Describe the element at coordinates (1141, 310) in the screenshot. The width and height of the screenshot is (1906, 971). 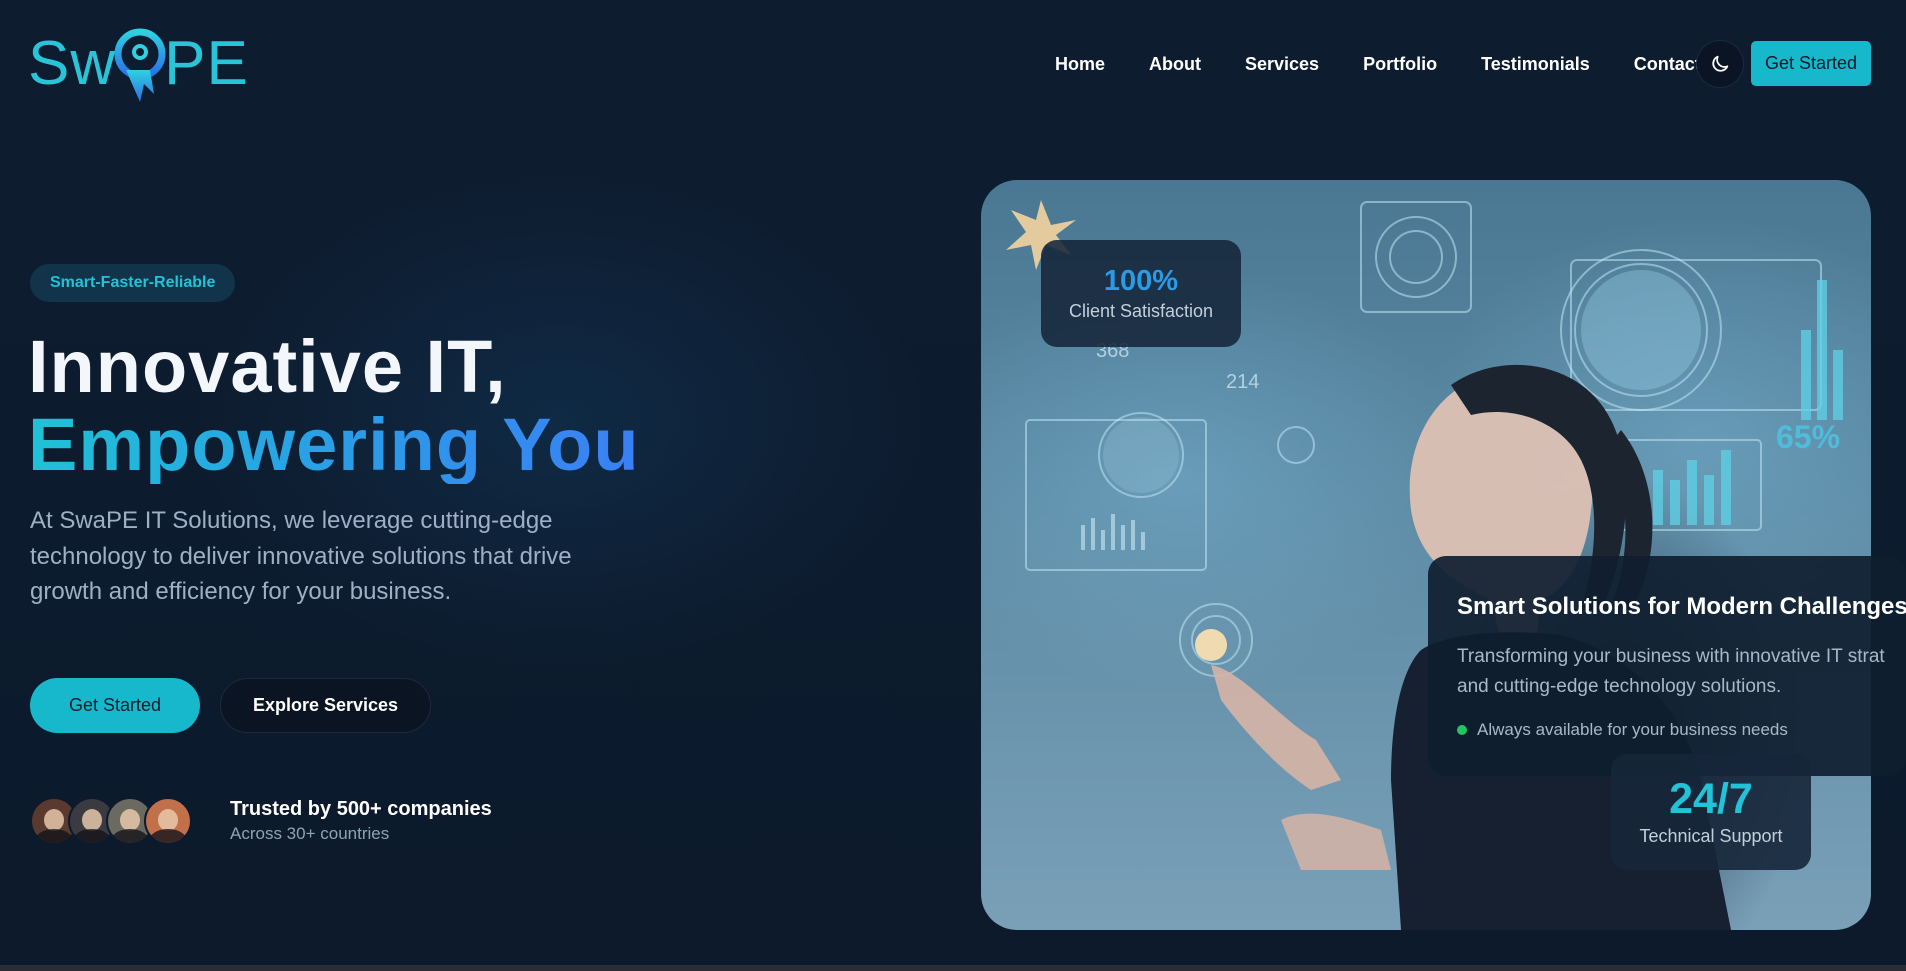
I see `stat-label: Client Satisfaction` at that location.